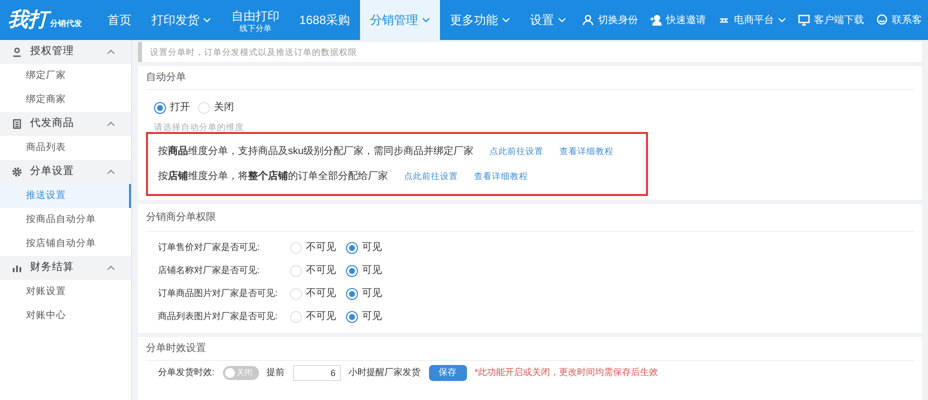 This screenshot has width=928, height=400. I want to click on radio-option: 打开, so click(172, 107).